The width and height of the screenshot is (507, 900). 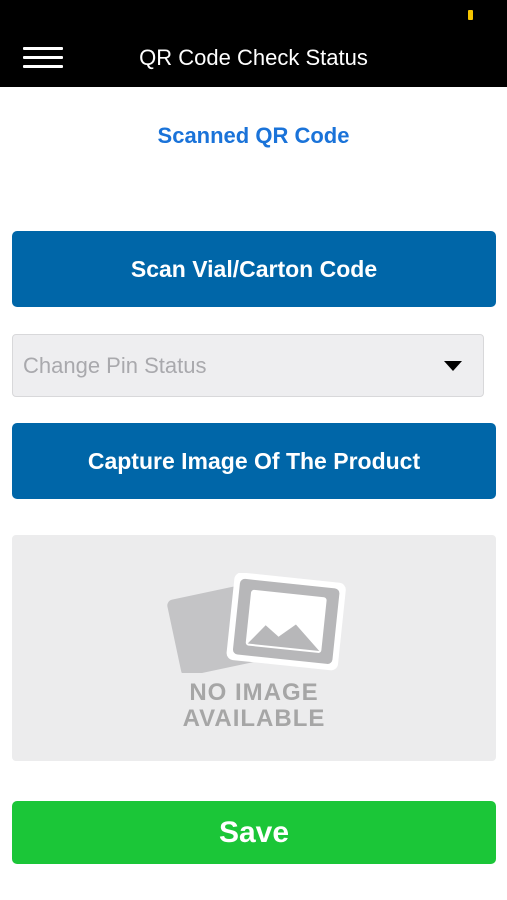 What do you see at coordinates (256, 623) in the screenshot?
I see `no-image-photo-icon` at bounding box center [256, 623].